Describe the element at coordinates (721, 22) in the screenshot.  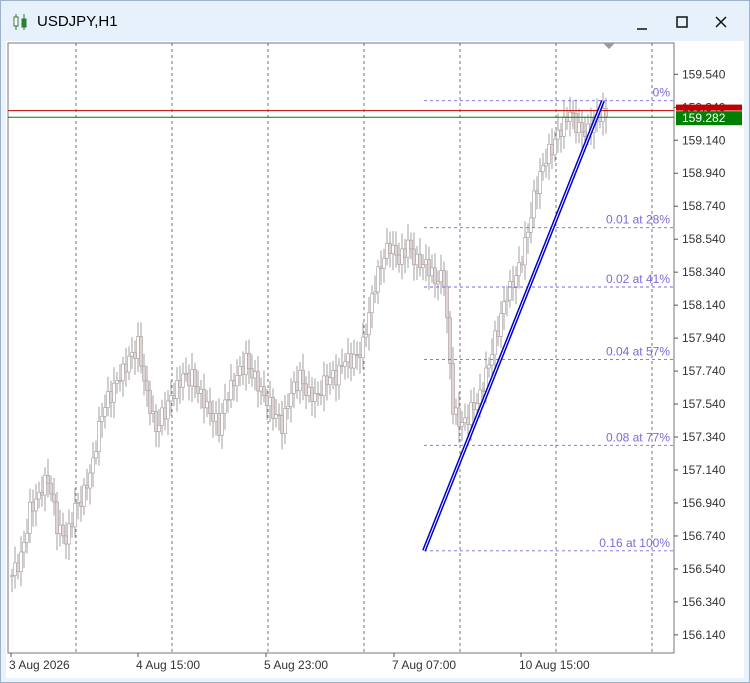
I see `close-button` at that location.